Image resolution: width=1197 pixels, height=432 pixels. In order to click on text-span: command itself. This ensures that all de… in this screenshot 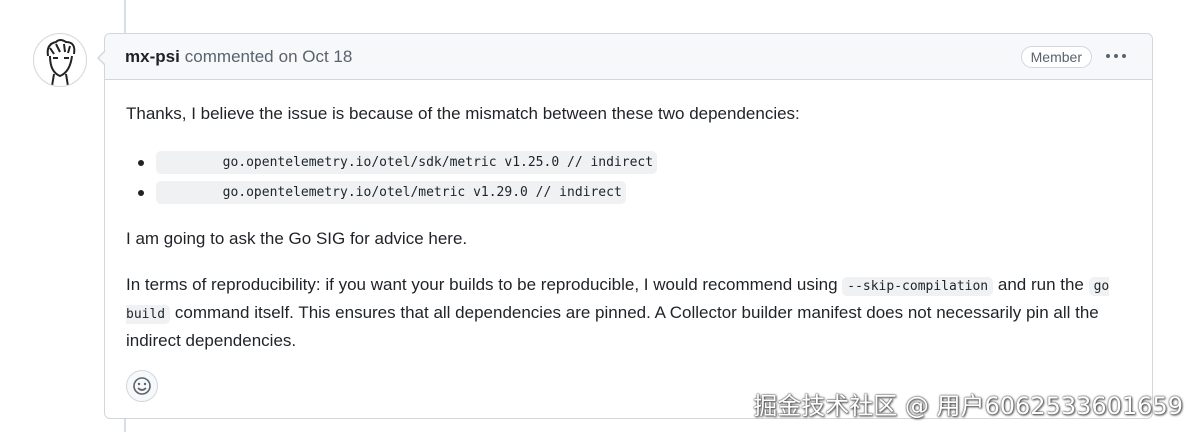, I will do `click(612, 326)`.